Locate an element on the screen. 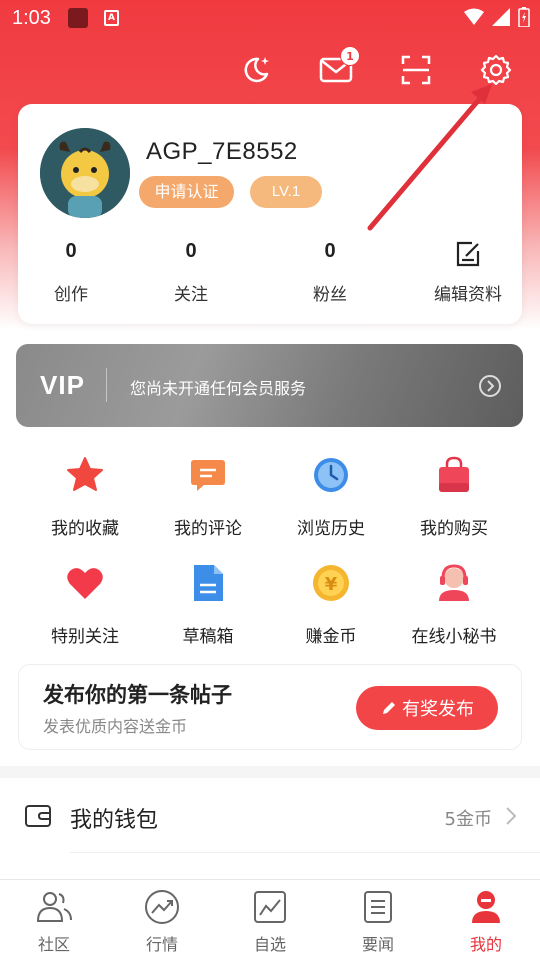 The height and width of the screenshot is (960, 540). battery-icon is located at coordinates (524, 17).